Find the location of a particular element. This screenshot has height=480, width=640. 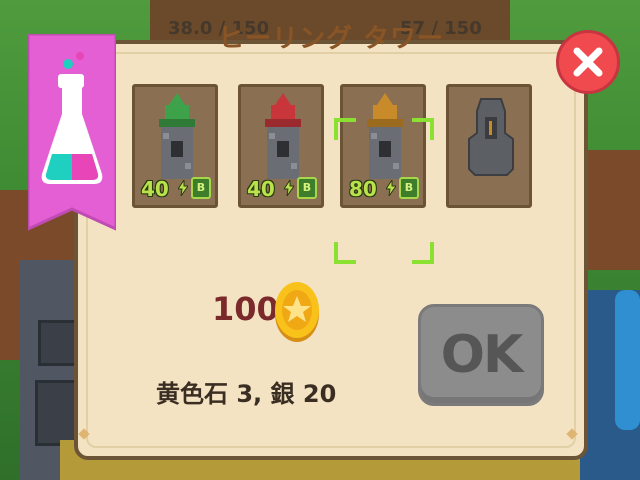

red-tower-icon is located at coordinates (283, 136).